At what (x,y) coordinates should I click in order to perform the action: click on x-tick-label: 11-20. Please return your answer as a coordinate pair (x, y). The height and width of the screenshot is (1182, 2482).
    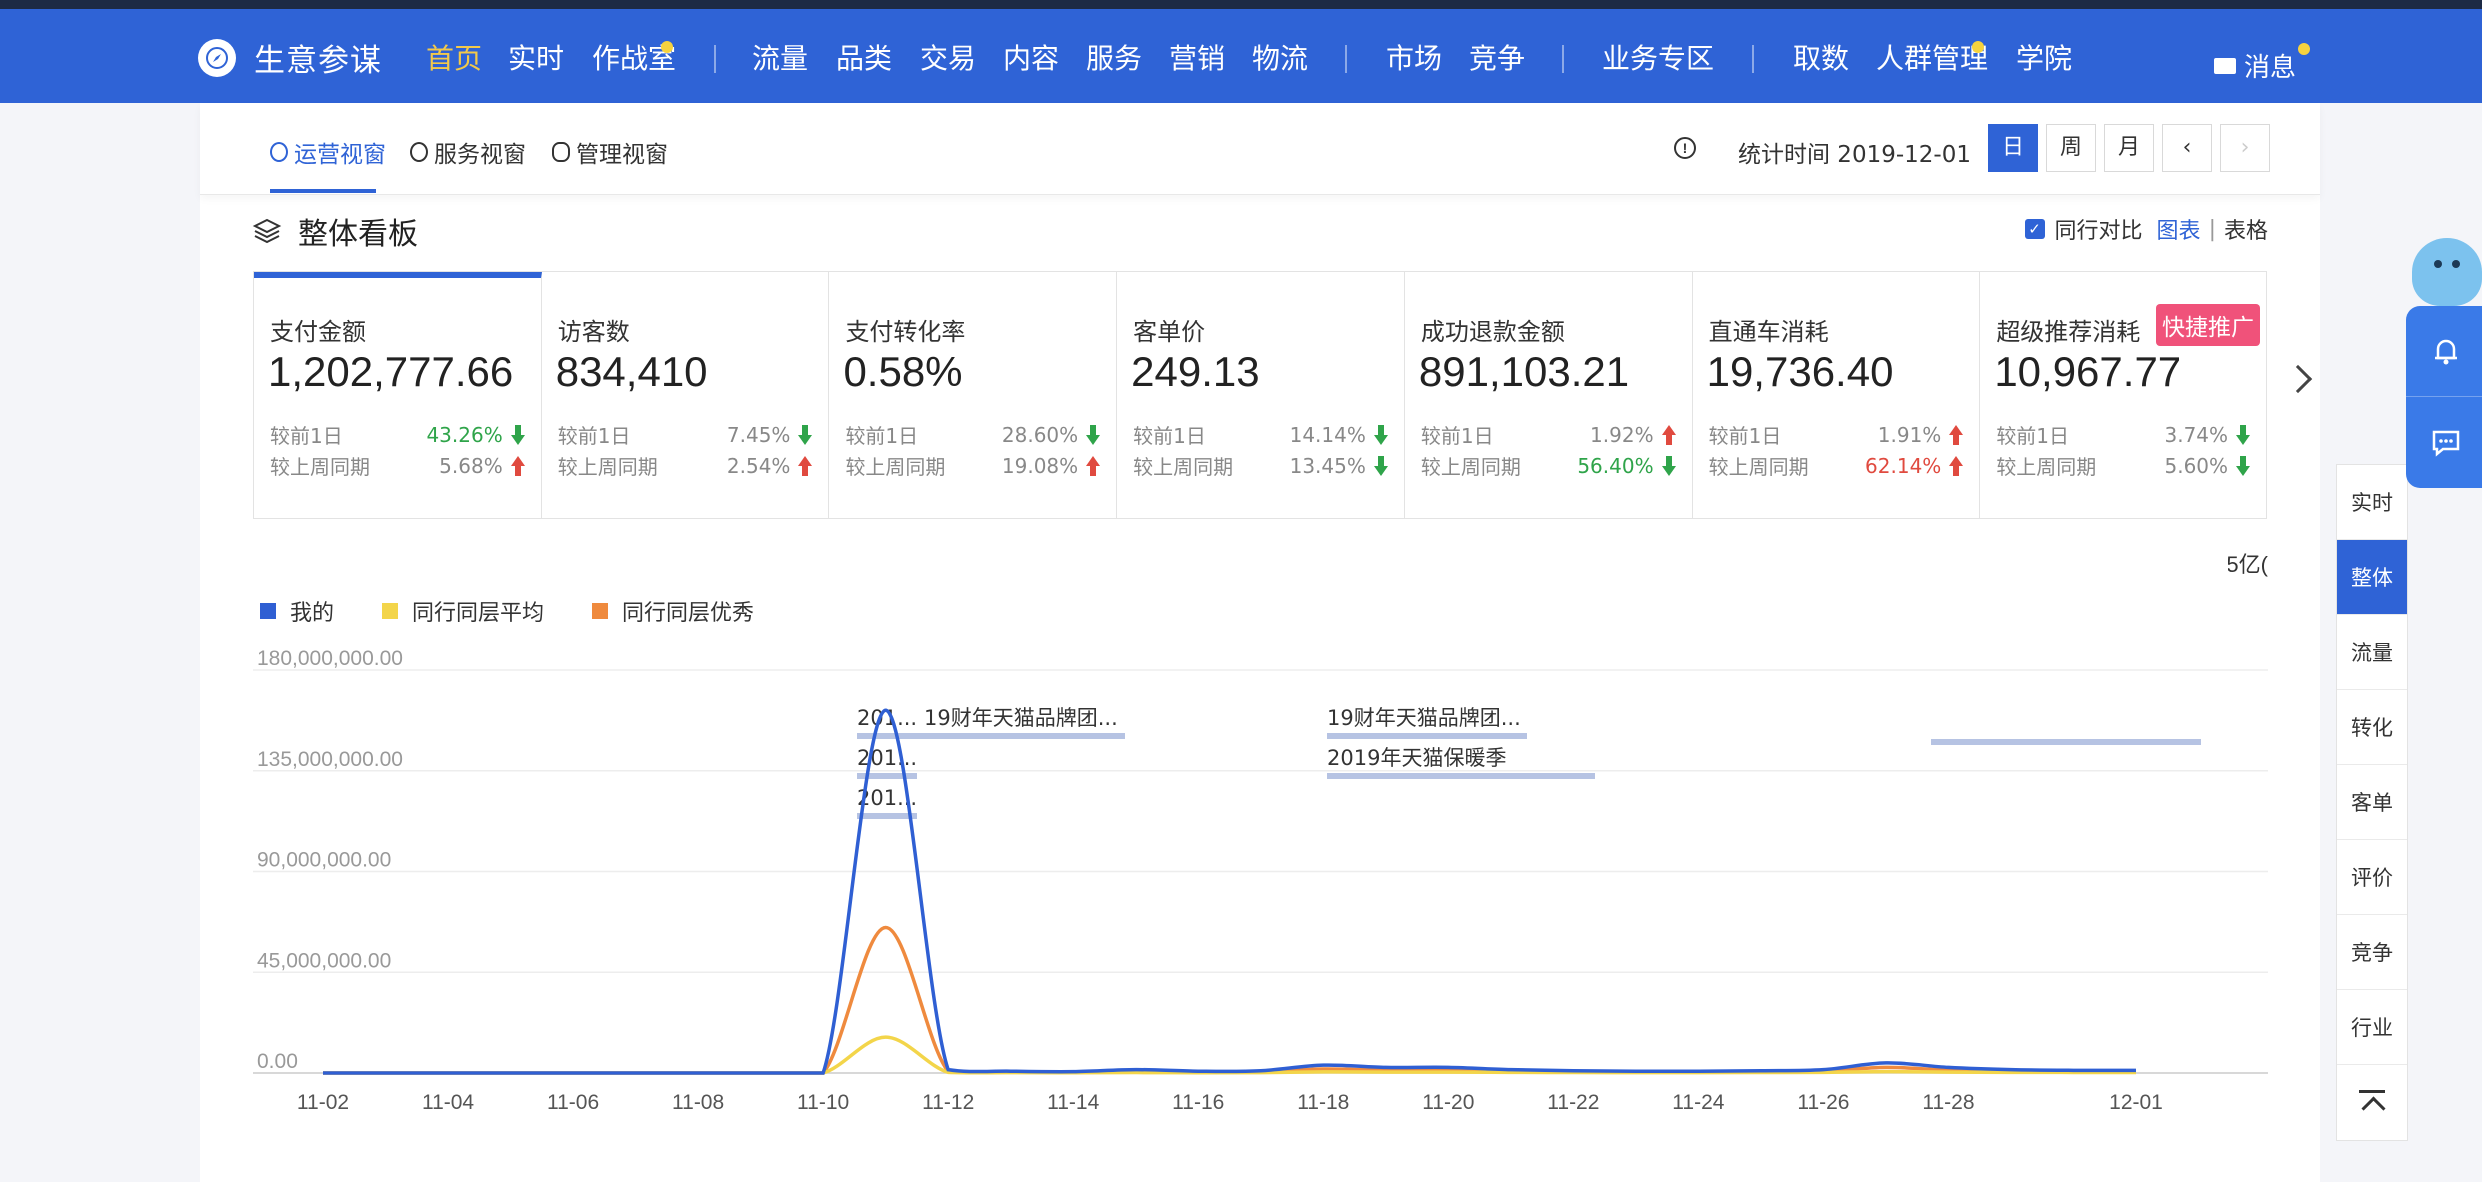
    Looking at the image, I should click on (1448, 1102).